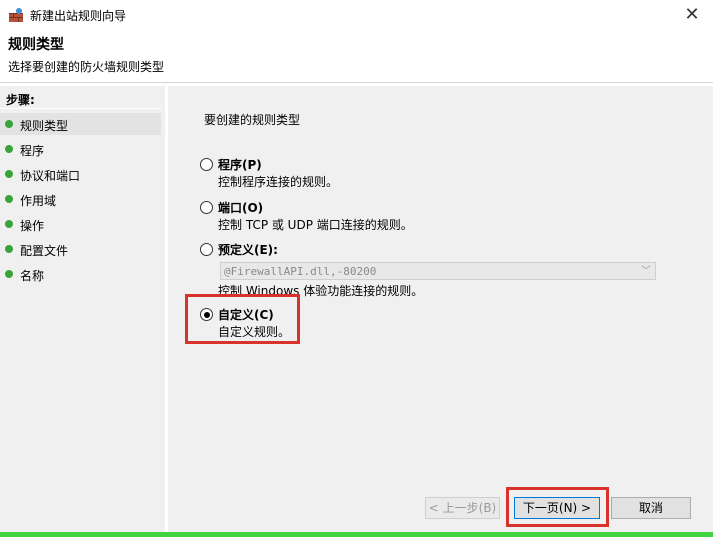 The width and height of the screenshot is (713, 537). I want to click on step-rule-type: 规则类型, so click(80, 124).